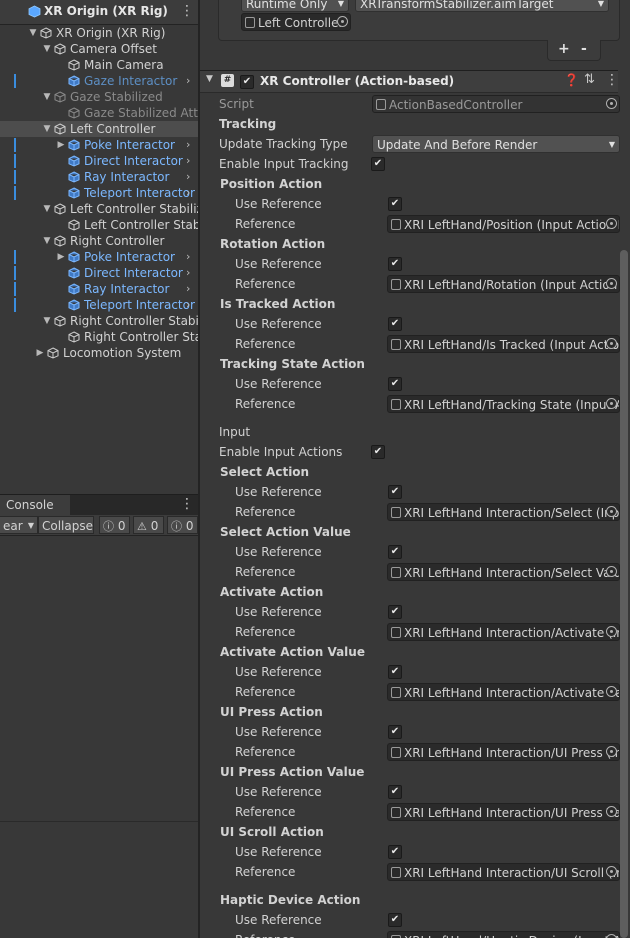  Describe the element at coordinates (148, 525) in the screenshot. I see `warning-toggle: ⚠ 0` at that location.